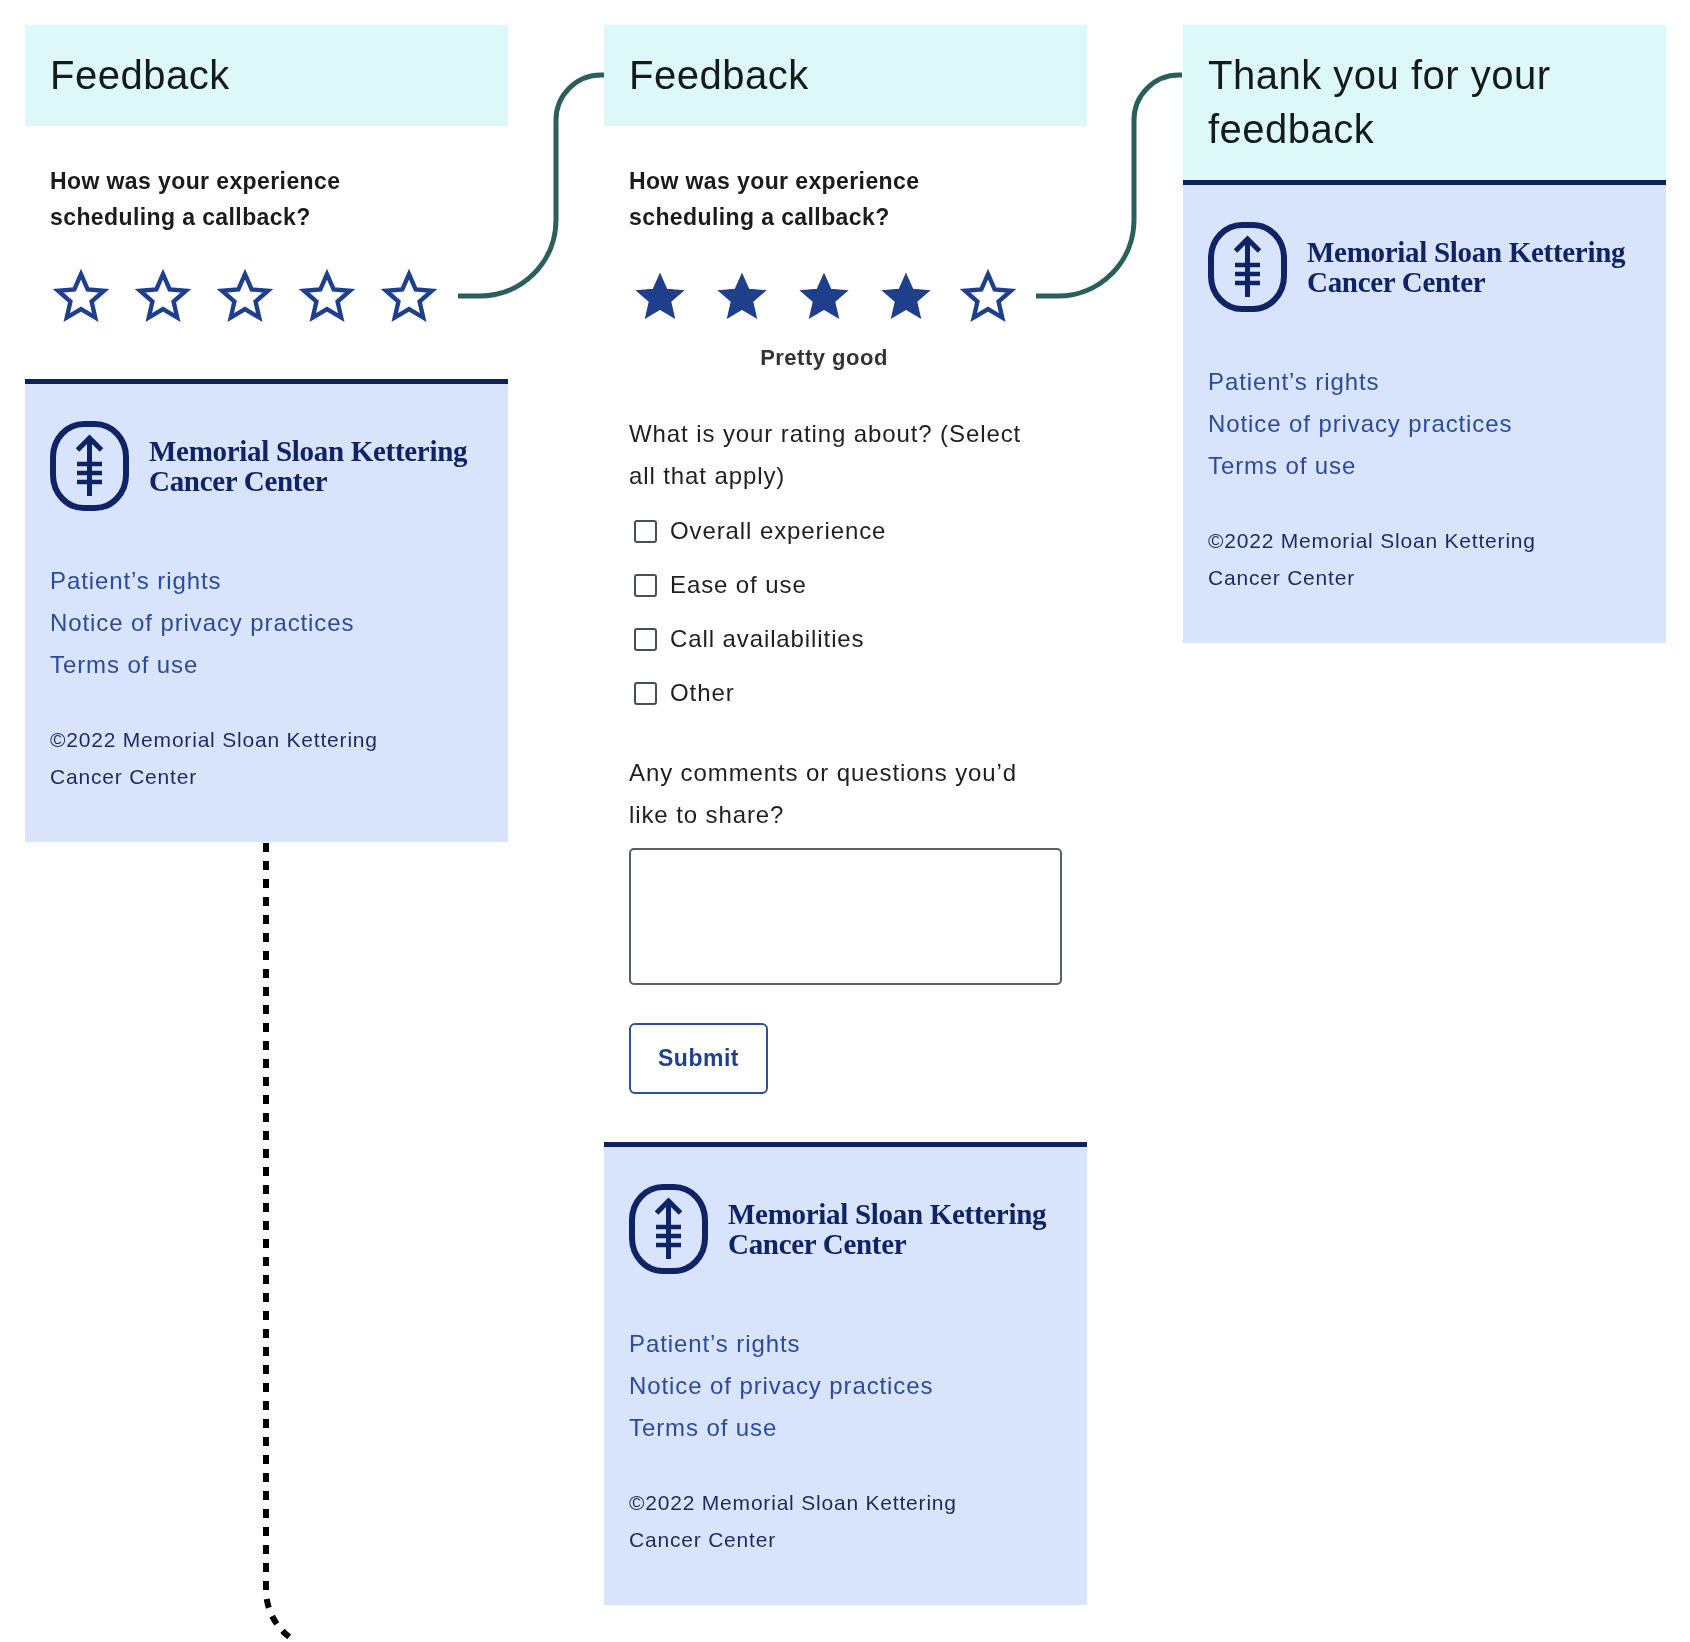  Describe the element at coordinates (767, 639) in the screenshot. I see `checkbox-label: Call availabilities` at that location.